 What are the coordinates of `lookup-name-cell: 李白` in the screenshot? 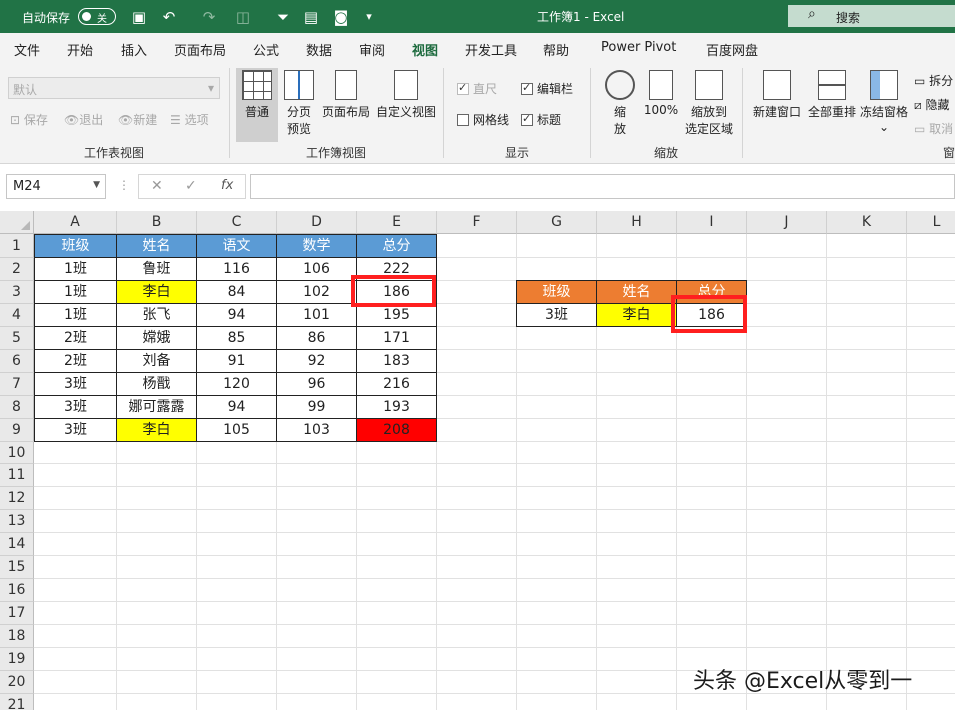 It's located at (636, 315).